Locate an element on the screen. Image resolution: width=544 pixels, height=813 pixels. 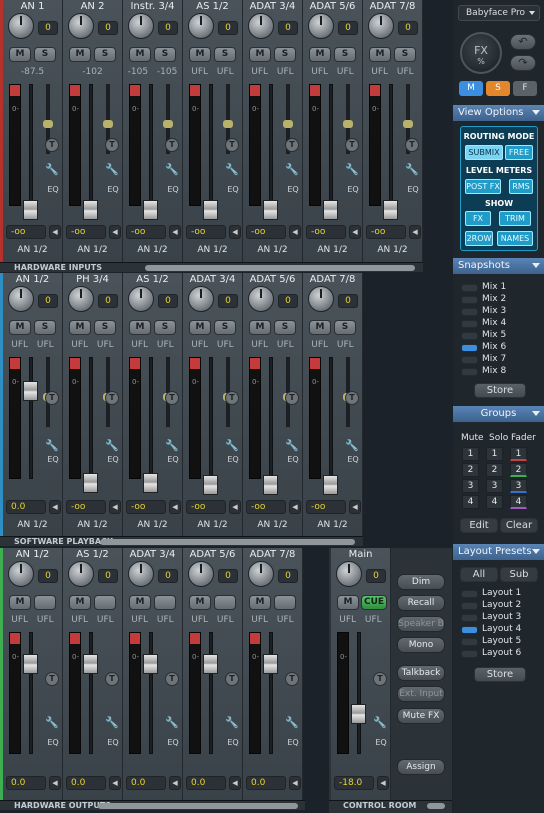
snapshot-item: Mix 2 is located at coordinates (498, 300).